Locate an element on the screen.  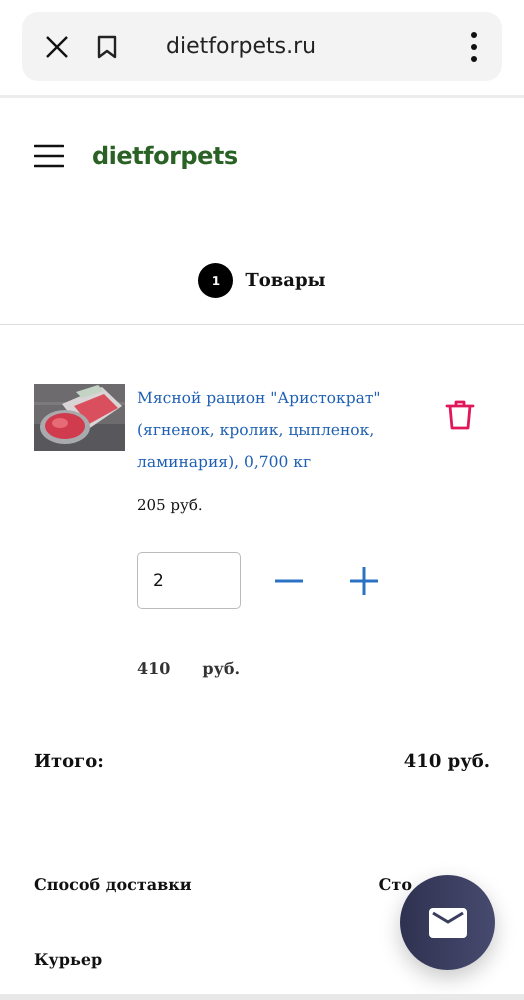
quantity-field: 2 is located at coordinates (189, 580).